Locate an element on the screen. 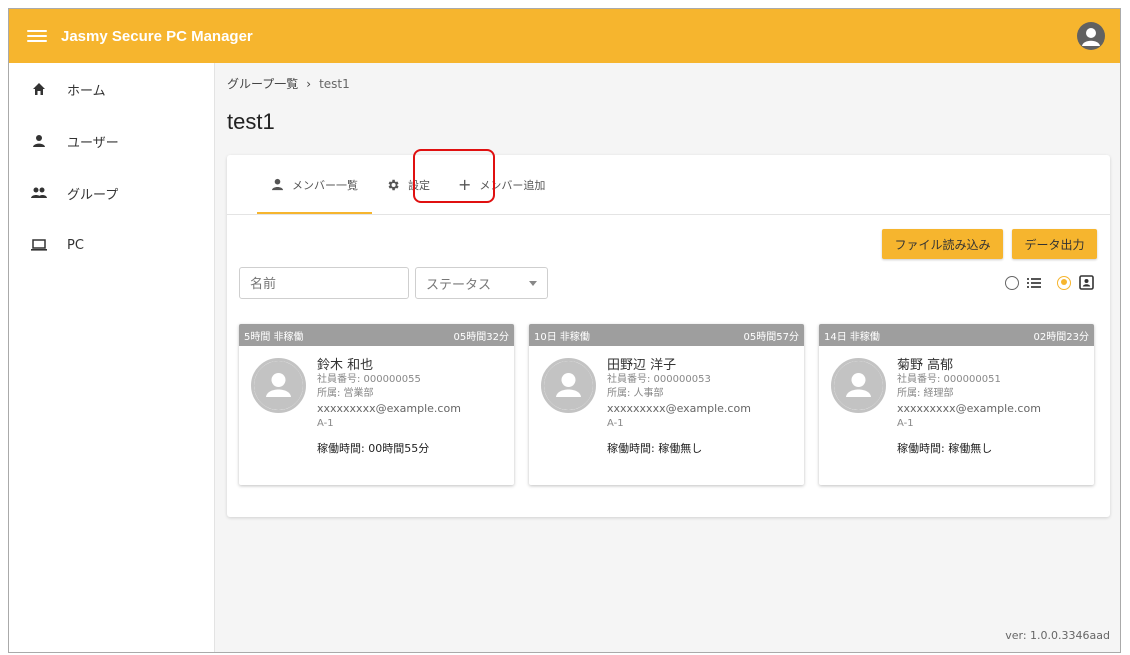 This screenshot has height=655, width=1130. sidebar-item-groups: グループ is located at coordinates (111, 193).